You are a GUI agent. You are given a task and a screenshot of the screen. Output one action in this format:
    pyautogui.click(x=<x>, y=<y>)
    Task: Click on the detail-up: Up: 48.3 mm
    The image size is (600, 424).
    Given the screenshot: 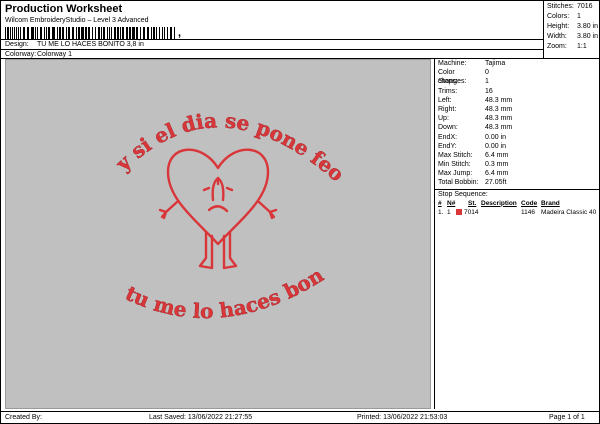 What is the action you would take?
    pyautogui.click(x=475, y=119)
    